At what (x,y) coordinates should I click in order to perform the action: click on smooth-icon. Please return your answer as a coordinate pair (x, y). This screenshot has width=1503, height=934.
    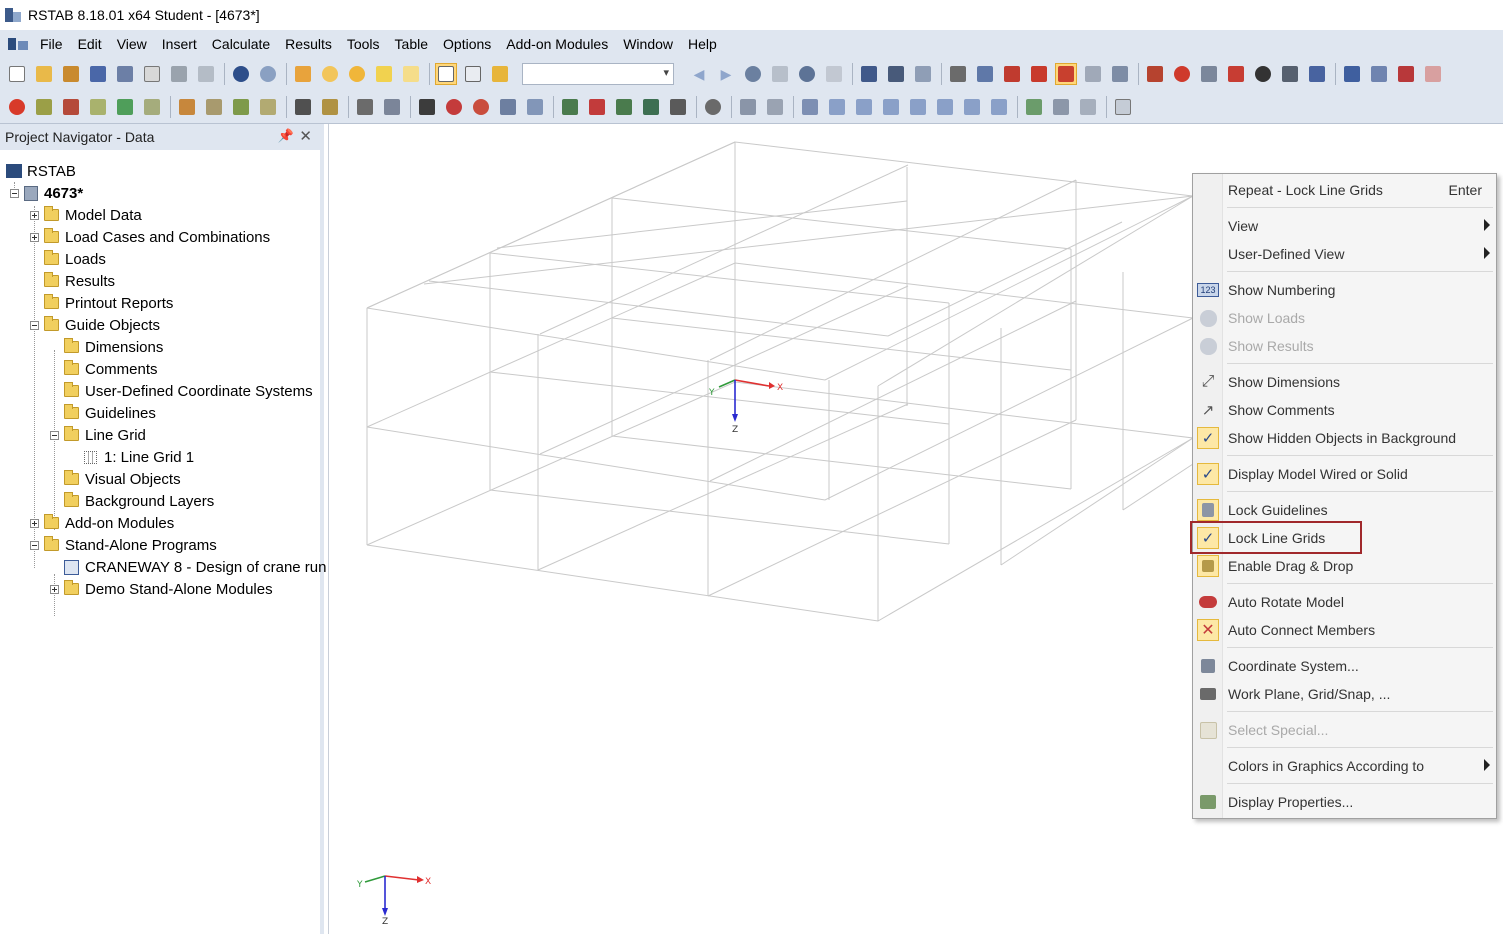
    Looking at the image, I should click on (869, 74).